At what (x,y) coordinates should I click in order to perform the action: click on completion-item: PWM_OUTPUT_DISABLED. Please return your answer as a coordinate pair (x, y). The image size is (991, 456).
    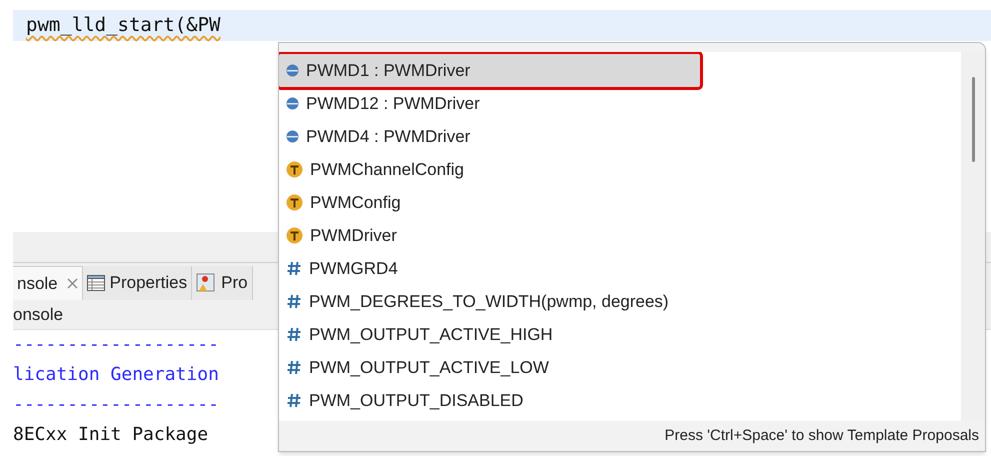
    Looking at the image, I should click on (489, 400).